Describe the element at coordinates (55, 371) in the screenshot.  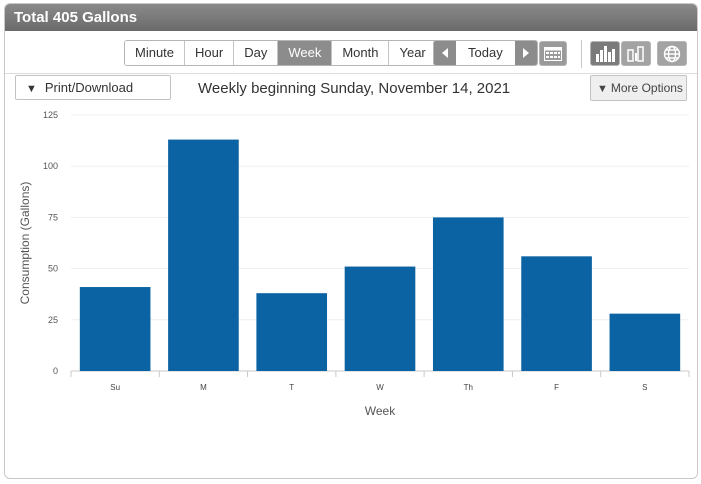
I see `y-tick-label: 0` at that location.